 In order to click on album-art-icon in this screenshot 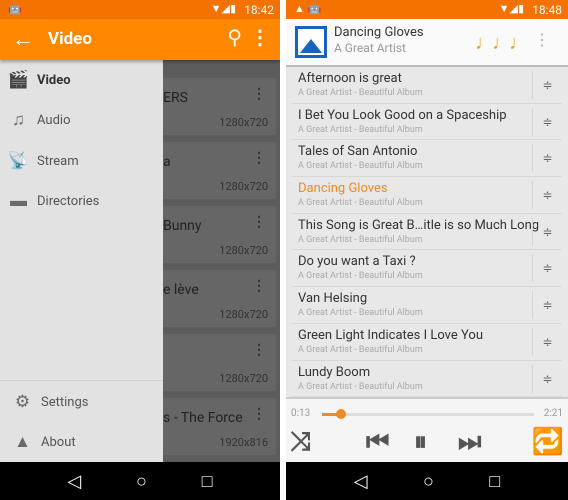, I will do `click(311, 42)`.